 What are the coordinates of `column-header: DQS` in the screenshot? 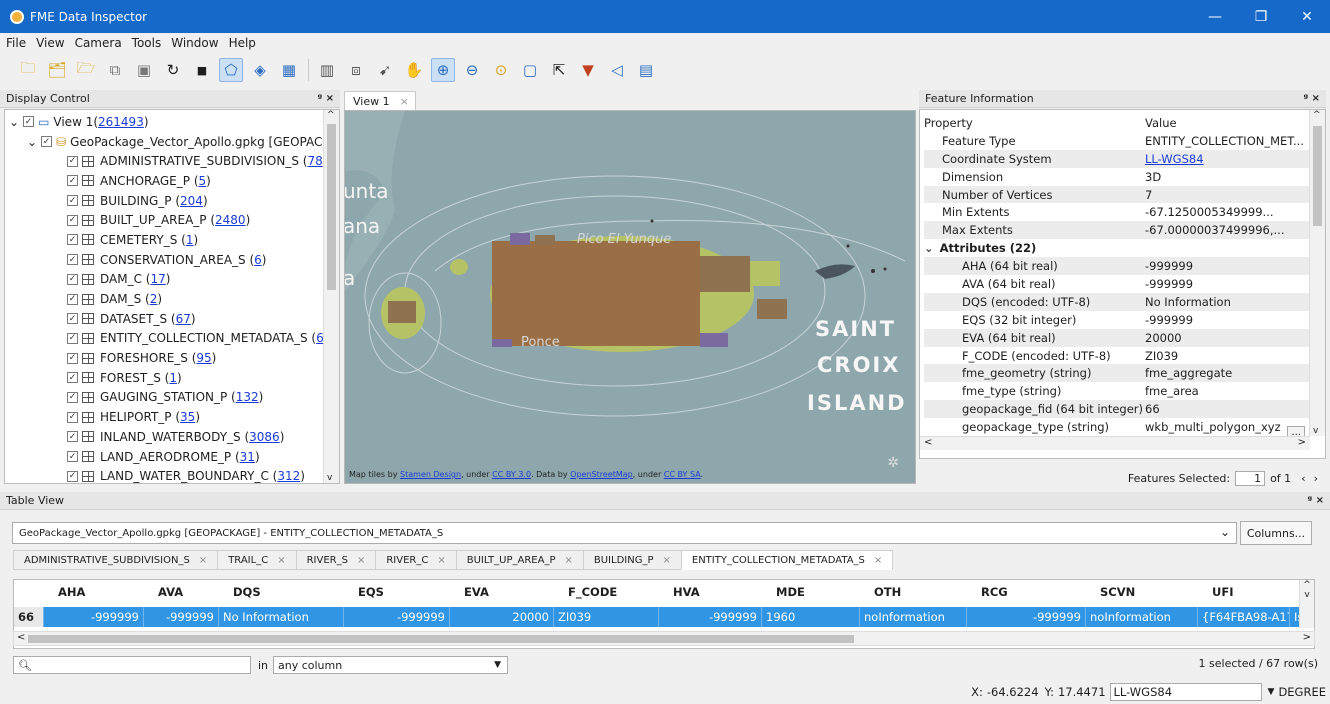 It's located at (281, 592).